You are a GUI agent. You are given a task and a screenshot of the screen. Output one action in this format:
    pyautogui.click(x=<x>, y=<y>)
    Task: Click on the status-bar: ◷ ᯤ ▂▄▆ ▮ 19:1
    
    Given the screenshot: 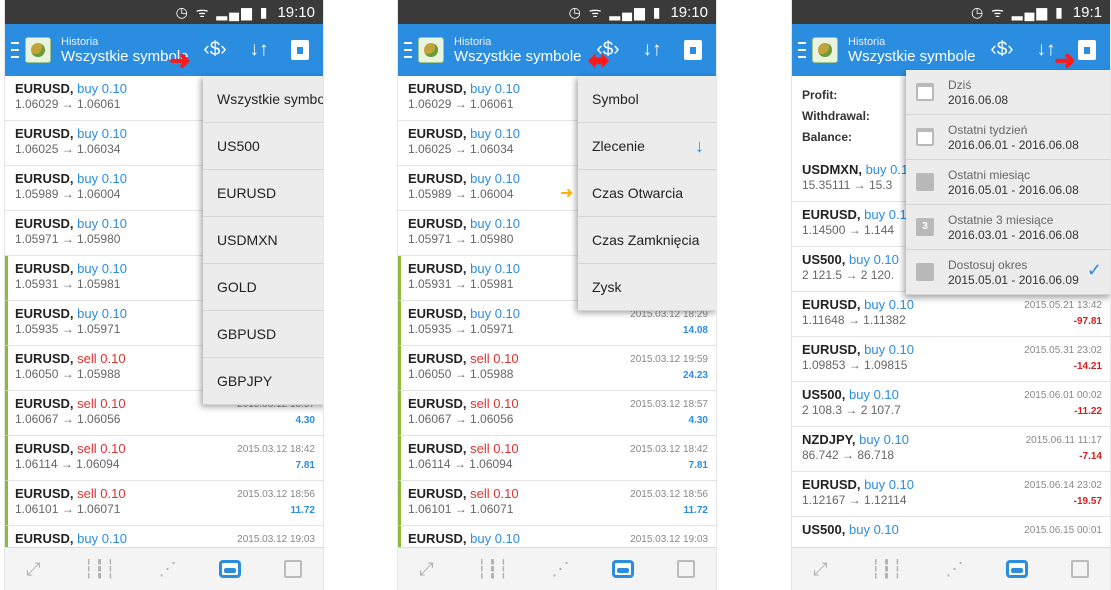 What is the action you would take?
    pyautogui.click(x=951, y=12)
    